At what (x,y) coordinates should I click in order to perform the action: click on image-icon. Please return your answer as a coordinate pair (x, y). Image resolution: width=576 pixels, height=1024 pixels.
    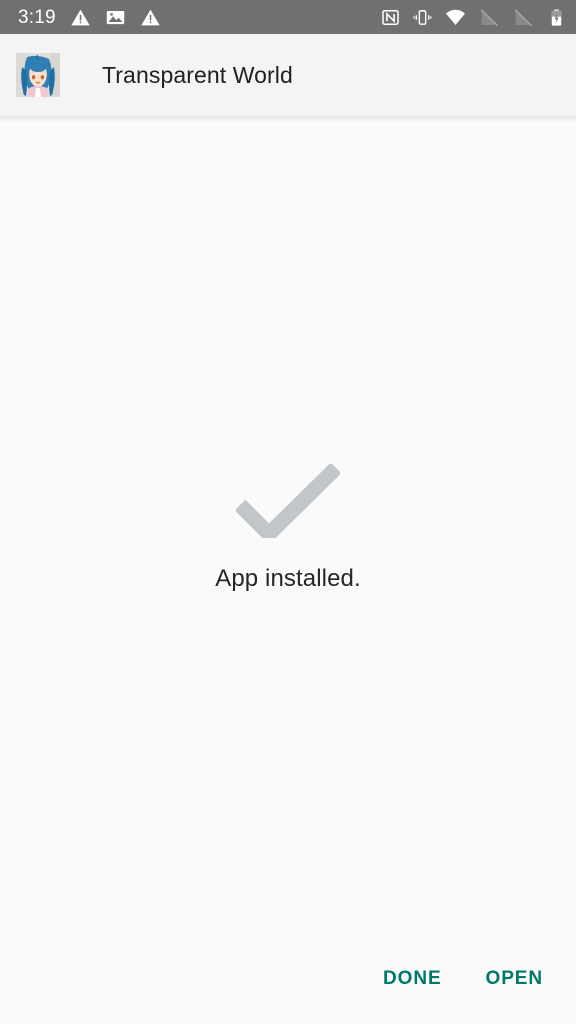
    Looking at the image, I should click on (115, 17).